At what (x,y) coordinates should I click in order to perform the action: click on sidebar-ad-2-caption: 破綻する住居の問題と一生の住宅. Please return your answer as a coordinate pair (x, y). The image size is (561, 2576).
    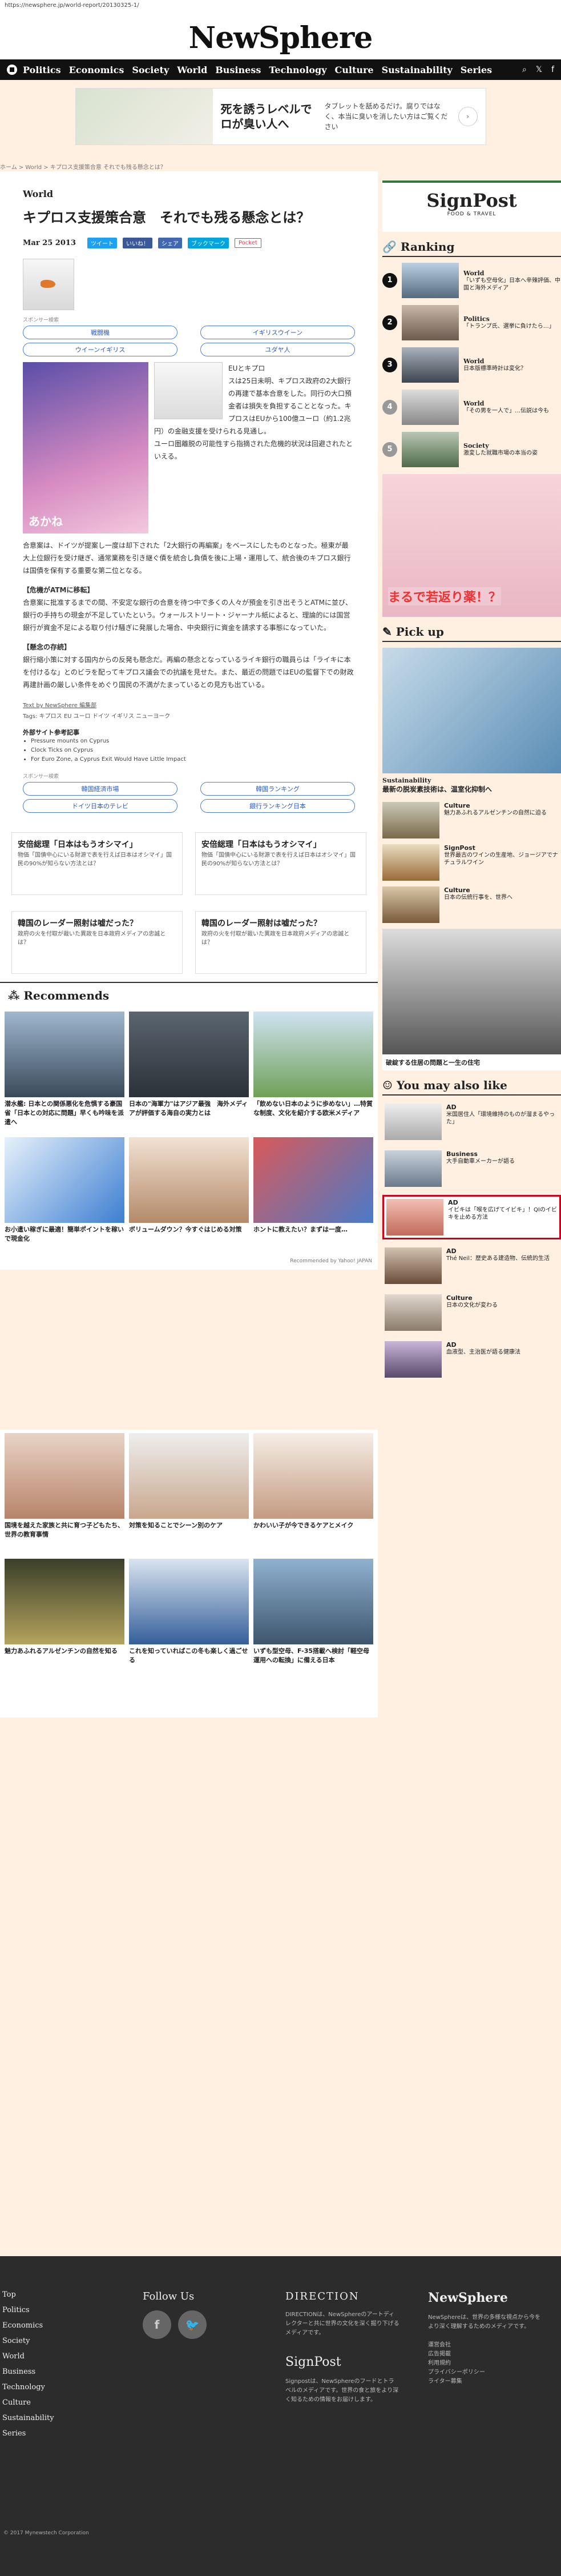
    Looking at the image, I should click on (471, 1062).